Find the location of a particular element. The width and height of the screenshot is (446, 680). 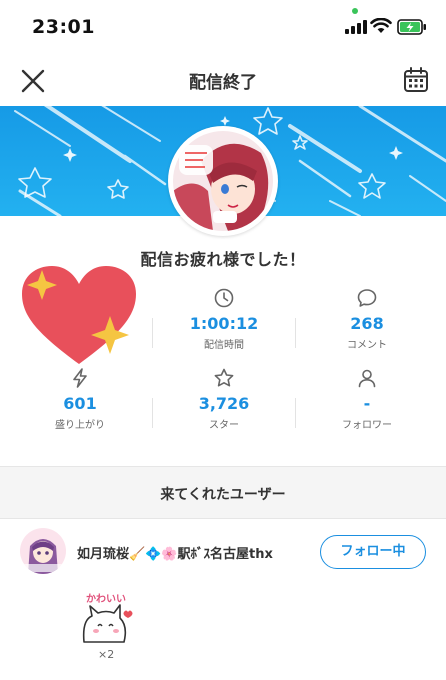

stat-stream-time: 1:00:12 配信時間 is located at coordinates (224, 319).